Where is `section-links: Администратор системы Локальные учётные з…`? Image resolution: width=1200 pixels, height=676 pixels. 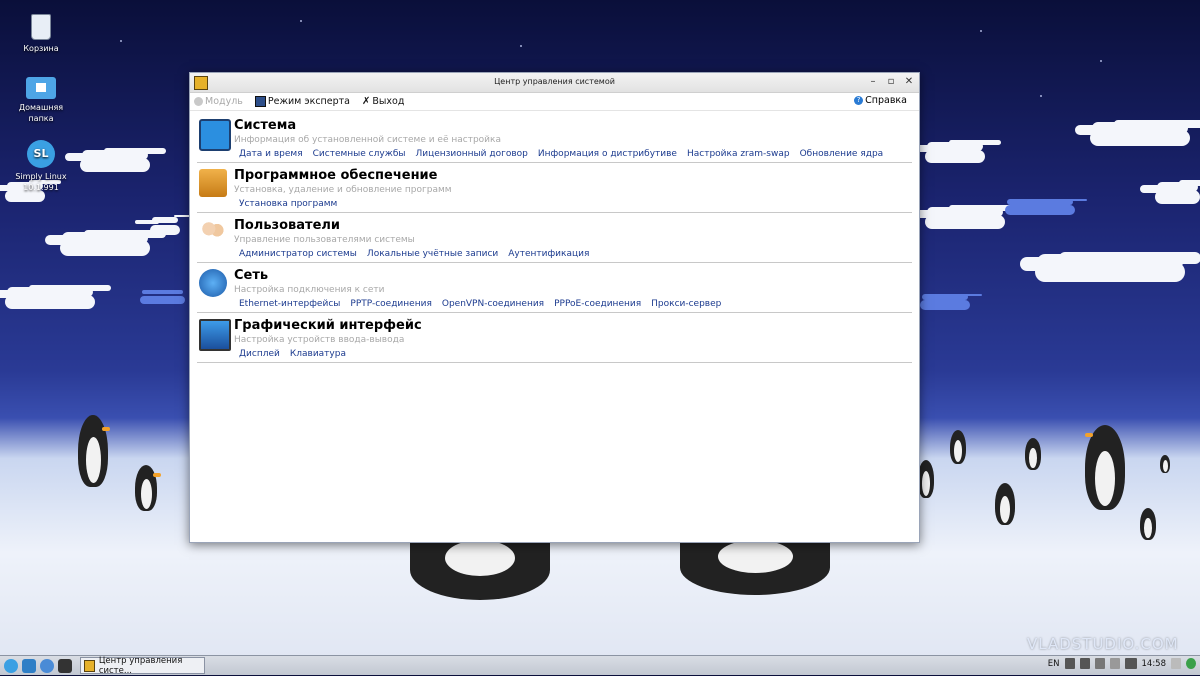 section-links: Администратор системы Локальные учётные з… is located at coordinates (414, 254).